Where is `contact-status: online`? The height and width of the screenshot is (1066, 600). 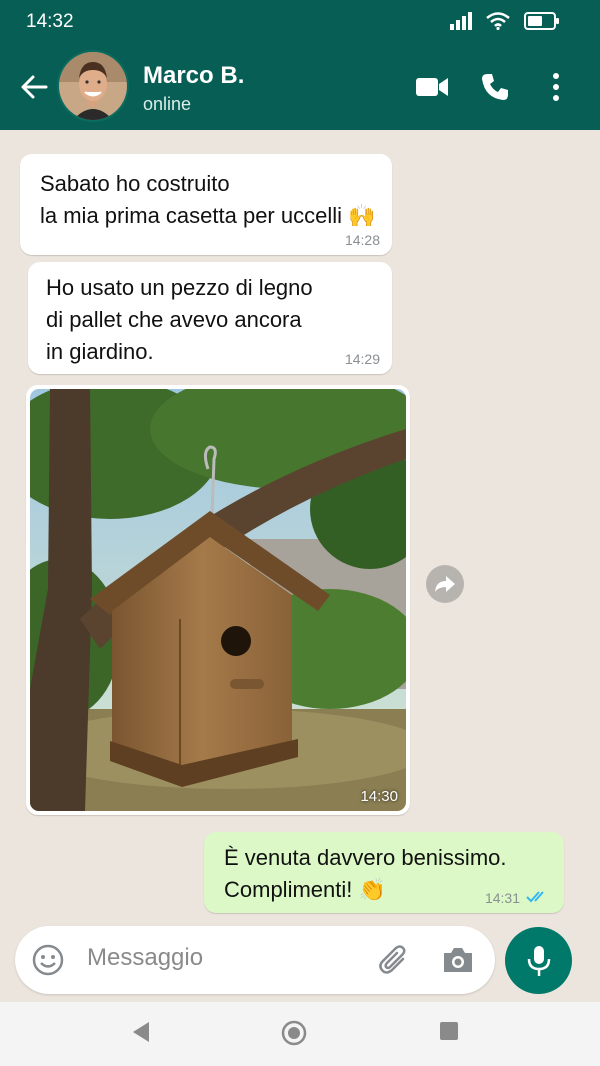 contact-status: online is located at coordinates (167, 104).